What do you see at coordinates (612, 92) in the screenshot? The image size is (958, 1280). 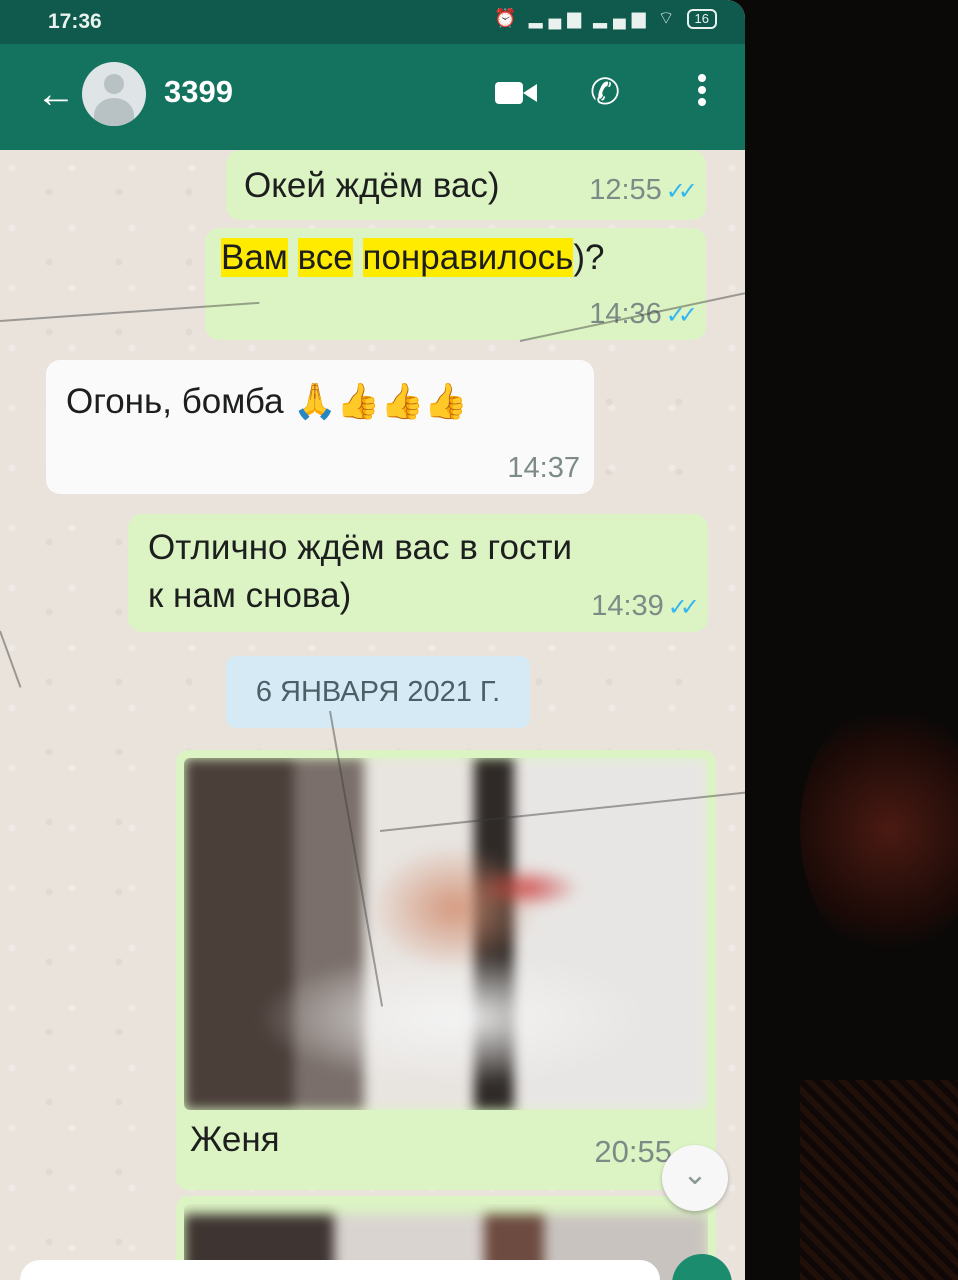 I see `voice-call-icon: ✆` at bounding box center [612, 92].